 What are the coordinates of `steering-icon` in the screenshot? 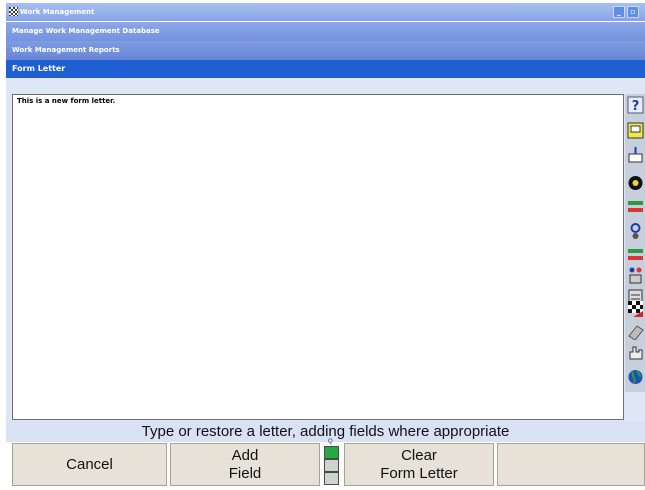 It's located at (635, 231).